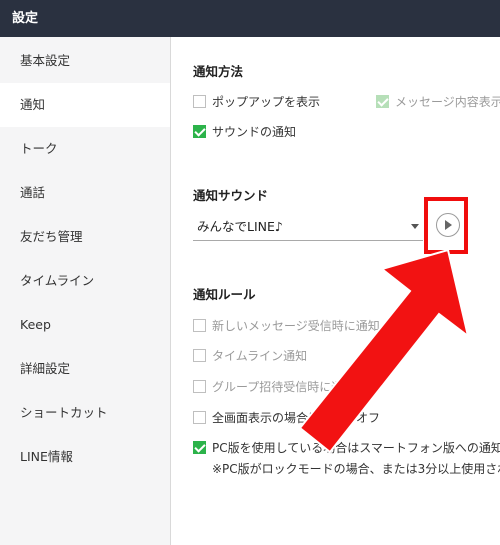 This screenshot has height=545, width=500. I want to click on rule-timeline: タイムライン通知, so click(250, 355).